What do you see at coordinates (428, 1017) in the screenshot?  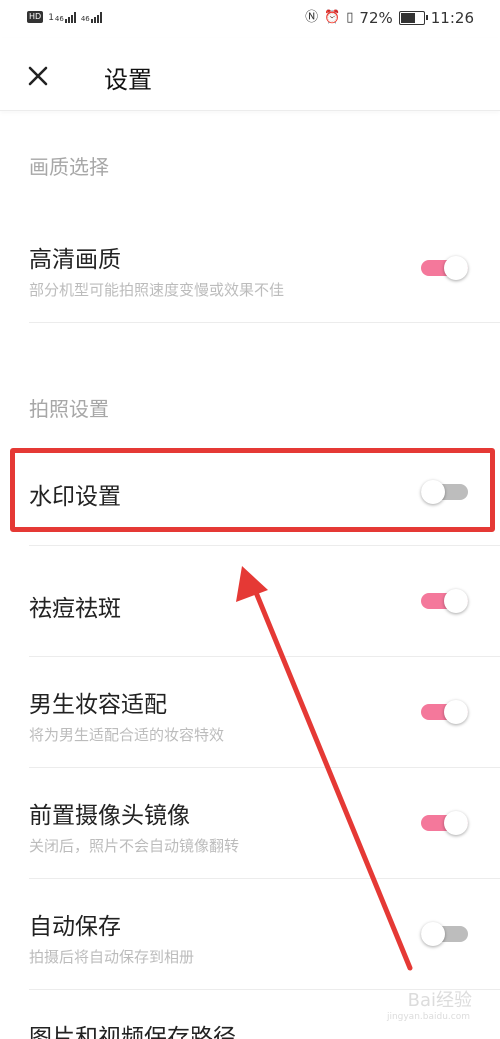 I see `site-watermark-url: jingyan.baidu.com` at bounding box center [428, 1017].